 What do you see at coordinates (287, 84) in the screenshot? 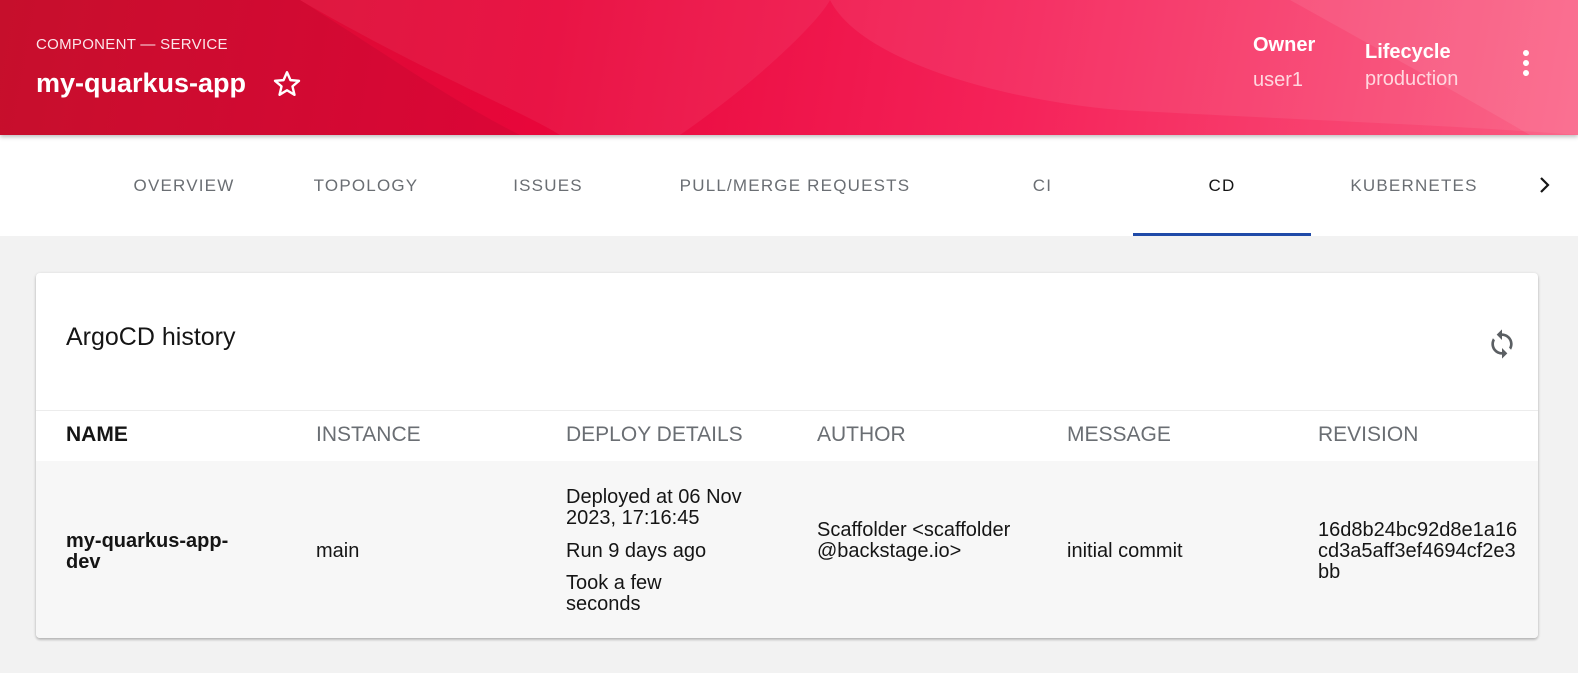
I see `star-outline-icon` at bounding box center [287, 84].